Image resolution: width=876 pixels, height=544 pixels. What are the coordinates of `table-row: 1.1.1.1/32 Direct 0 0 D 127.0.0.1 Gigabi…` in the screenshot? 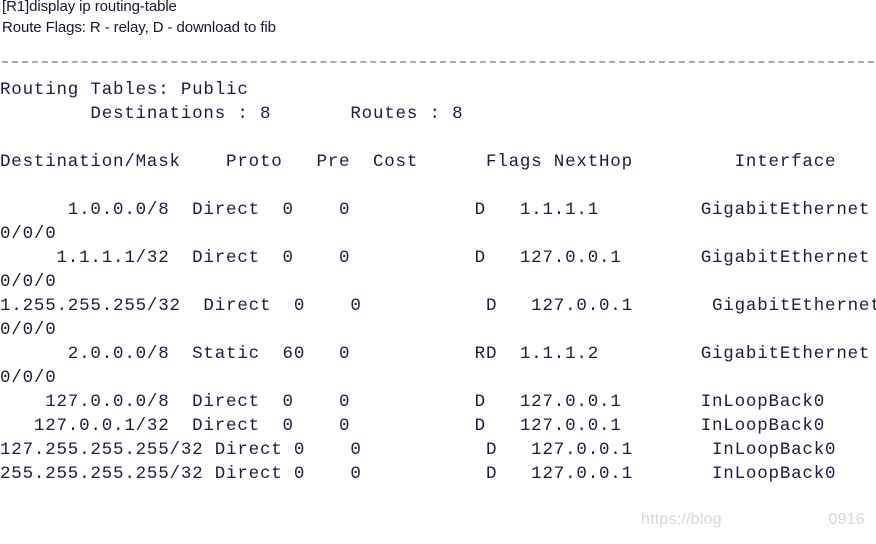 It's located at (435, 258).